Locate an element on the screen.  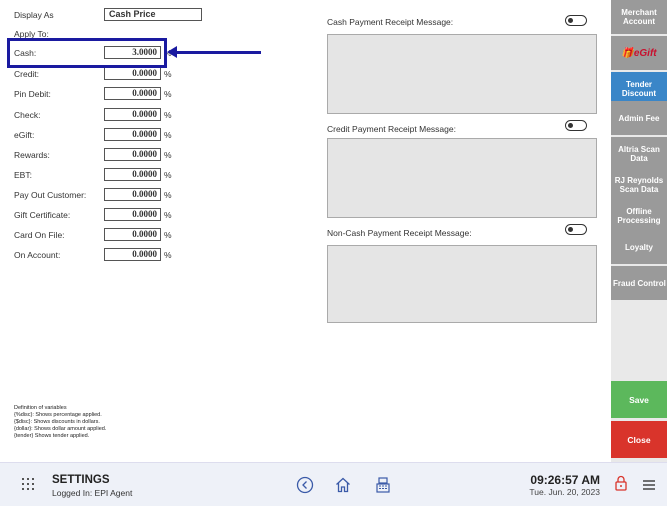
sidebar-item-loyalty: Loyalty is located at coordinates (639, 248).